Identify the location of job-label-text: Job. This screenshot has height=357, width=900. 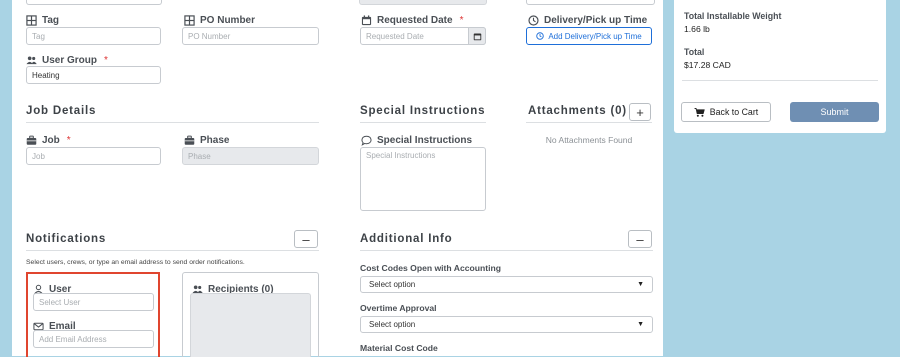
(51, 140).